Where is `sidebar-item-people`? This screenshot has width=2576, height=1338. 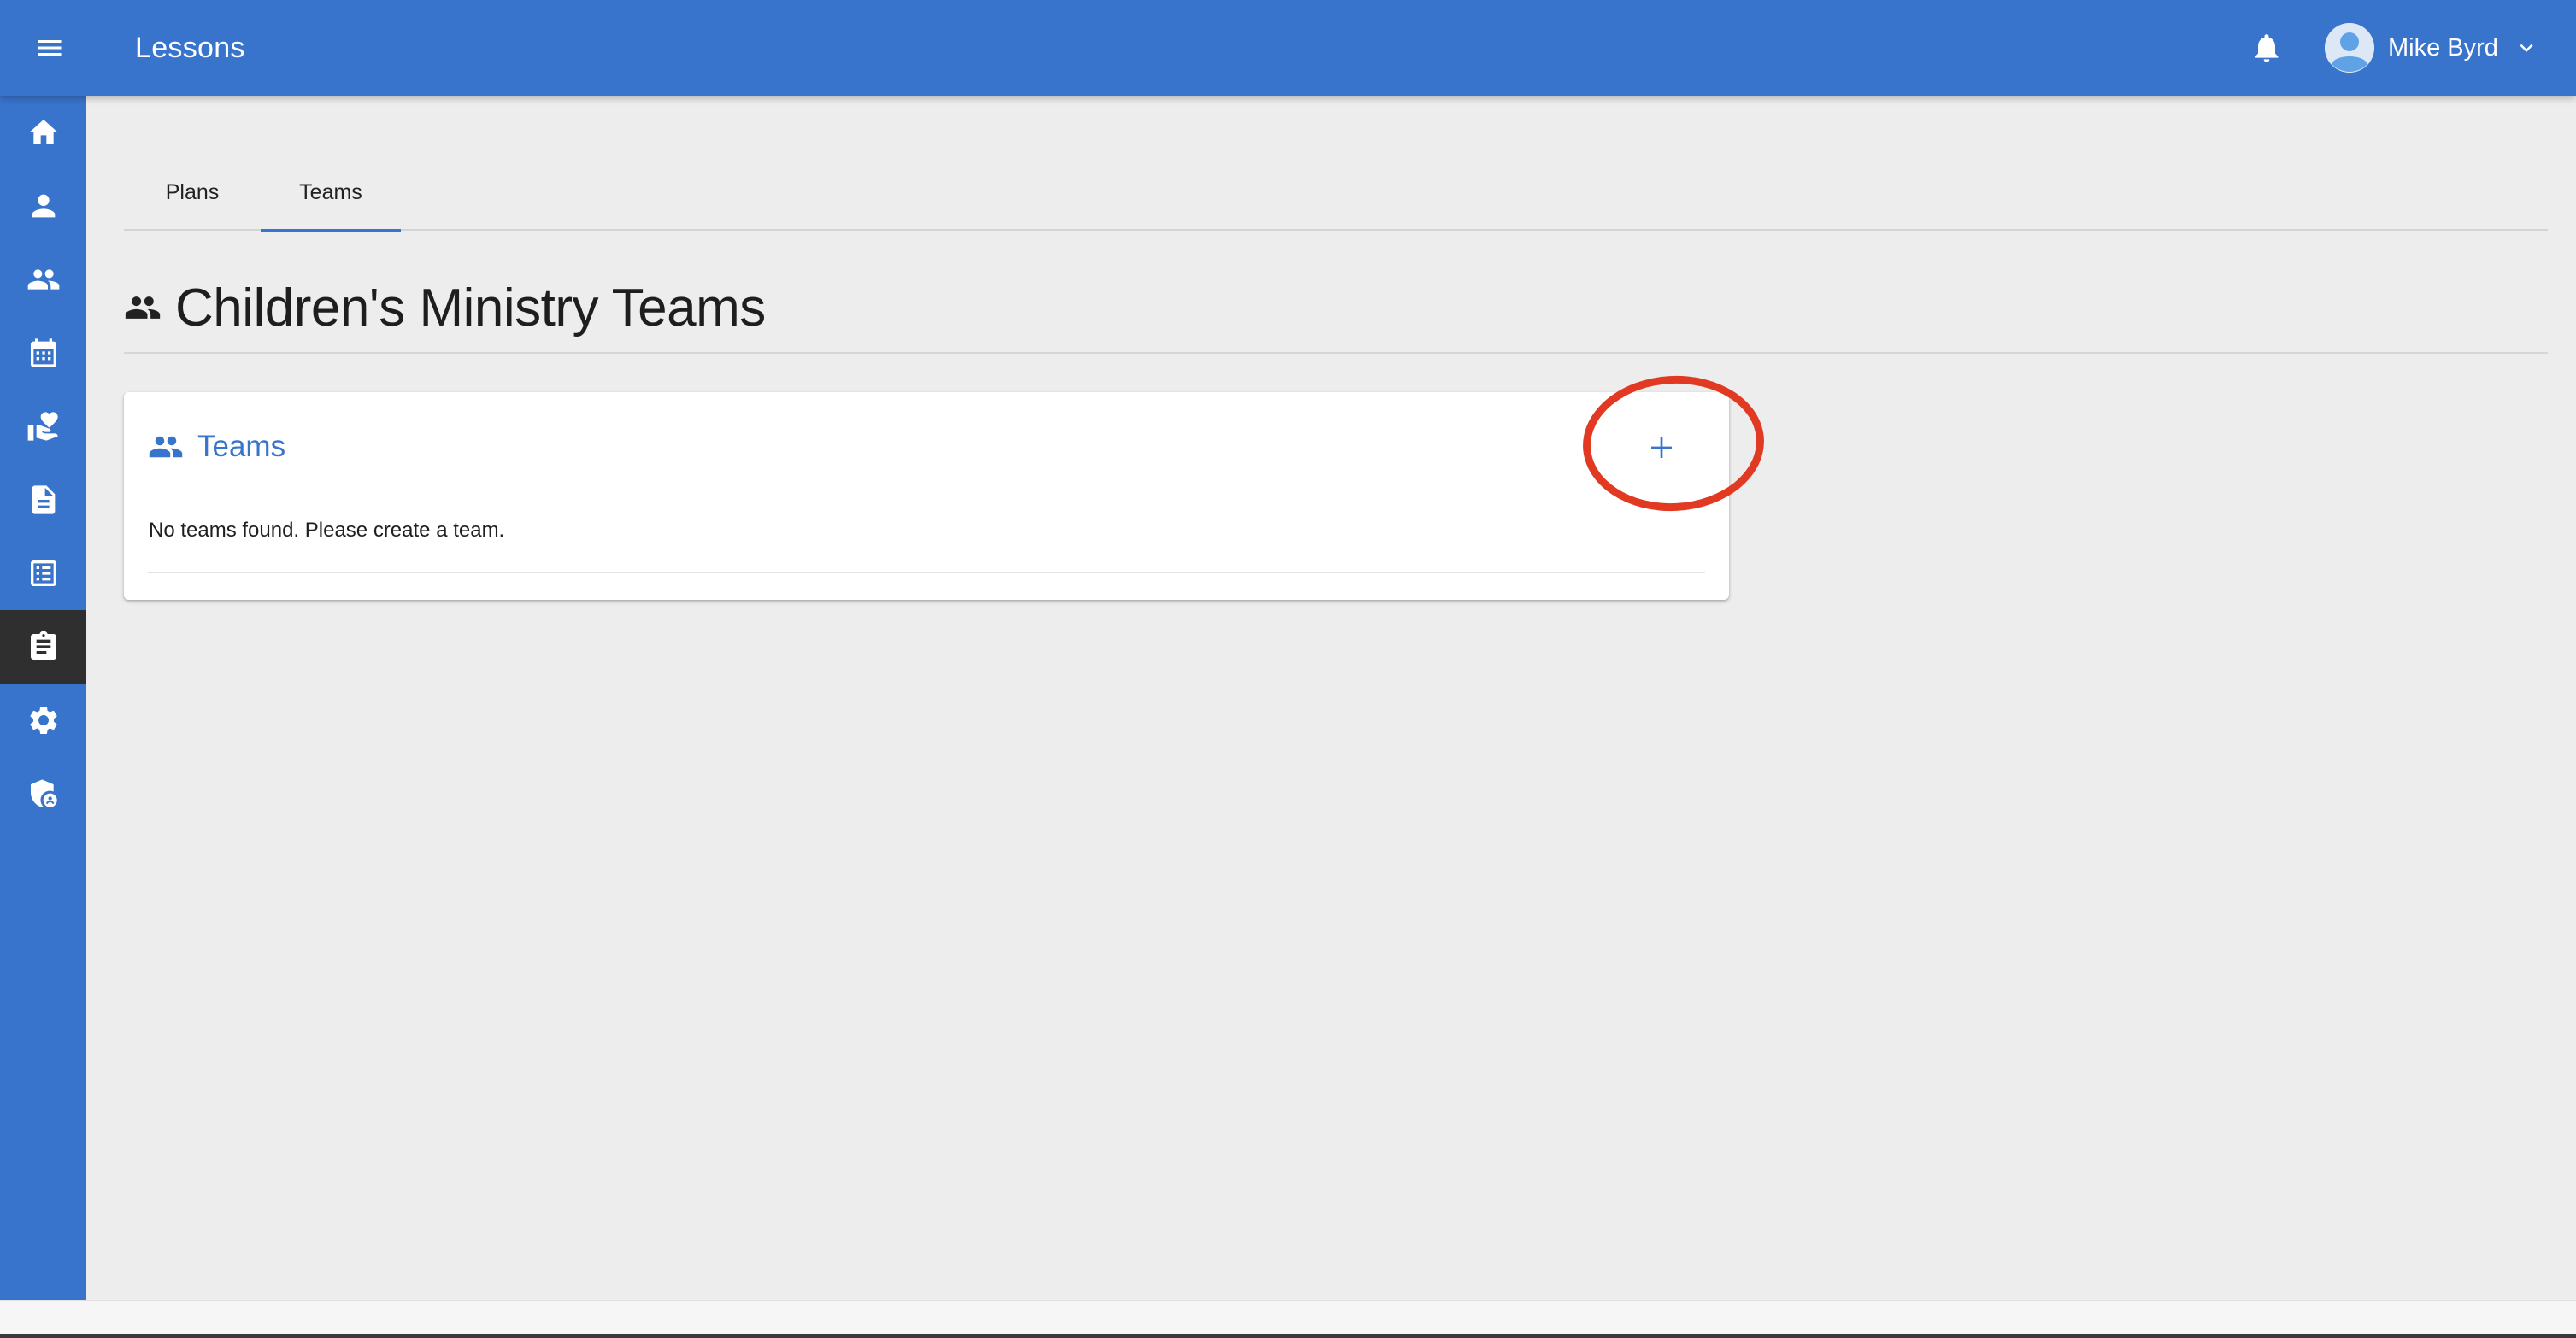
sidebar-item-people is located at coordinates (43, 280).